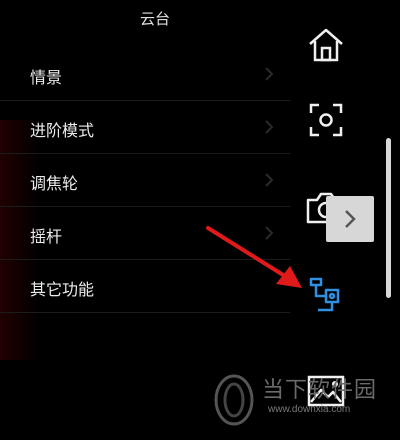 This screenshot has width=400, height=440. What do you see at coordinates (254, 257) in the screenshot?
I see `annotation-arrow` at bounding box center [254, 257].